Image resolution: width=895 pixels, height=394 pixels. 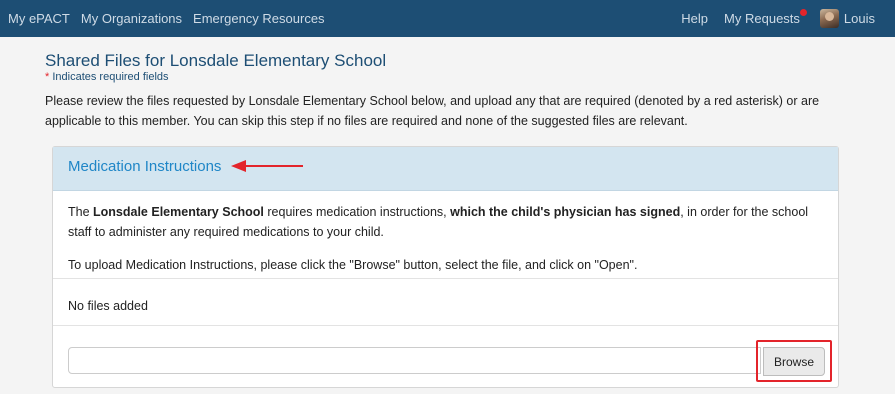 What do you see at coordinates (859, 18) in the screenshot?
I see `nav-user-name: Louis` at bounding box center [859, 18].